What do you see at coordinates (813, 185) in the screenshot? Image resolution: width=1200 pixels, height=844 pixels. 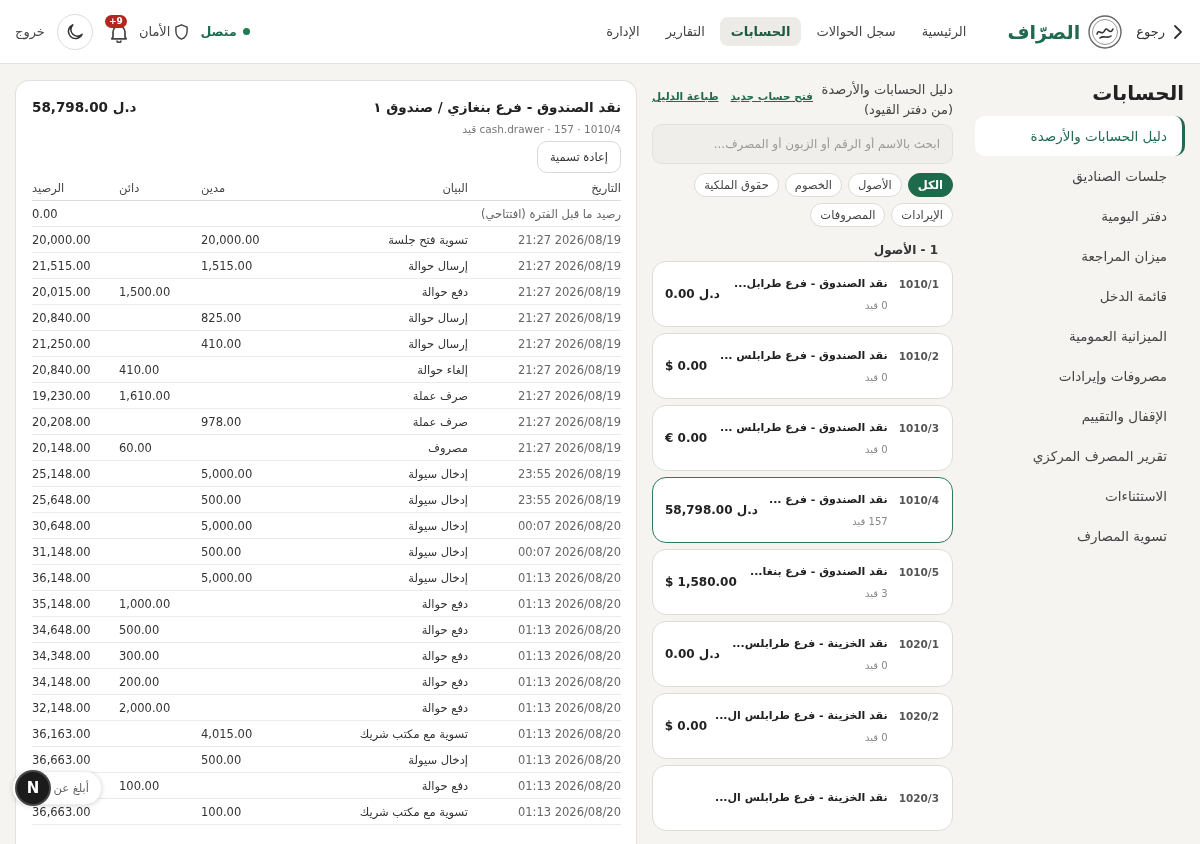 I see `filter-chip: الخصوم` at bounding box center [813, 185].